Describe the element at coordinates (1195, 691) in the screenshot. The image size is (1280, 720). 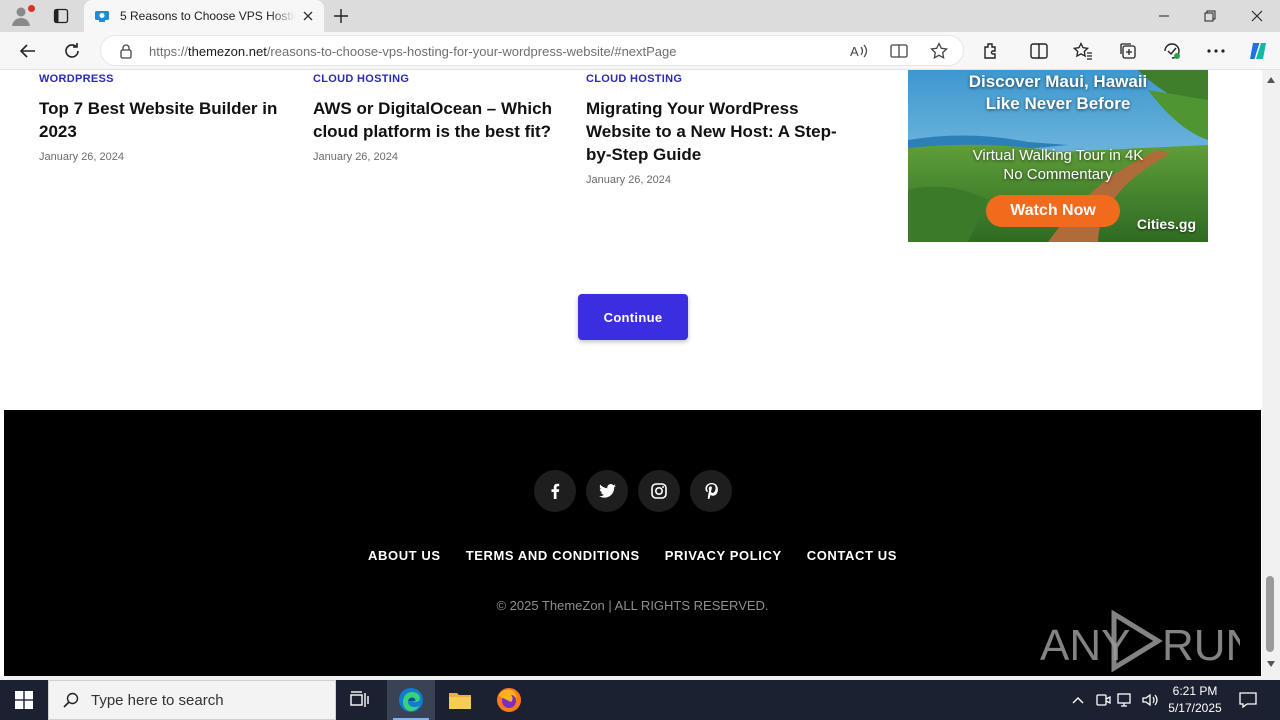
I see `clock-time: 6:21 PM` at that location.